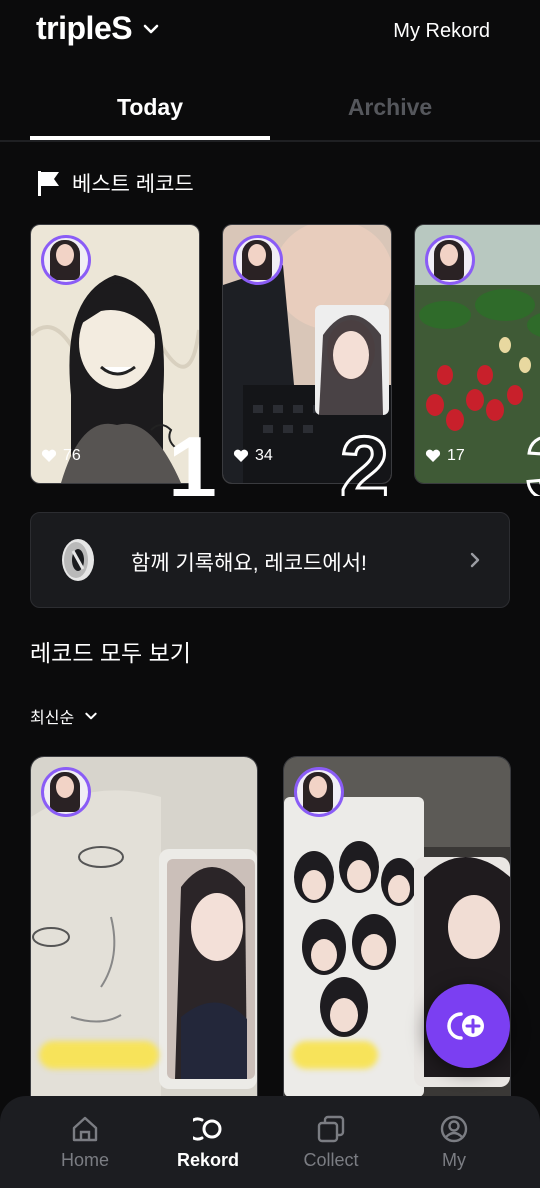  Describe the element at coordinates (133, 184) in the screenshot. I see `best-records-title: 베스트 레코드` at that location.